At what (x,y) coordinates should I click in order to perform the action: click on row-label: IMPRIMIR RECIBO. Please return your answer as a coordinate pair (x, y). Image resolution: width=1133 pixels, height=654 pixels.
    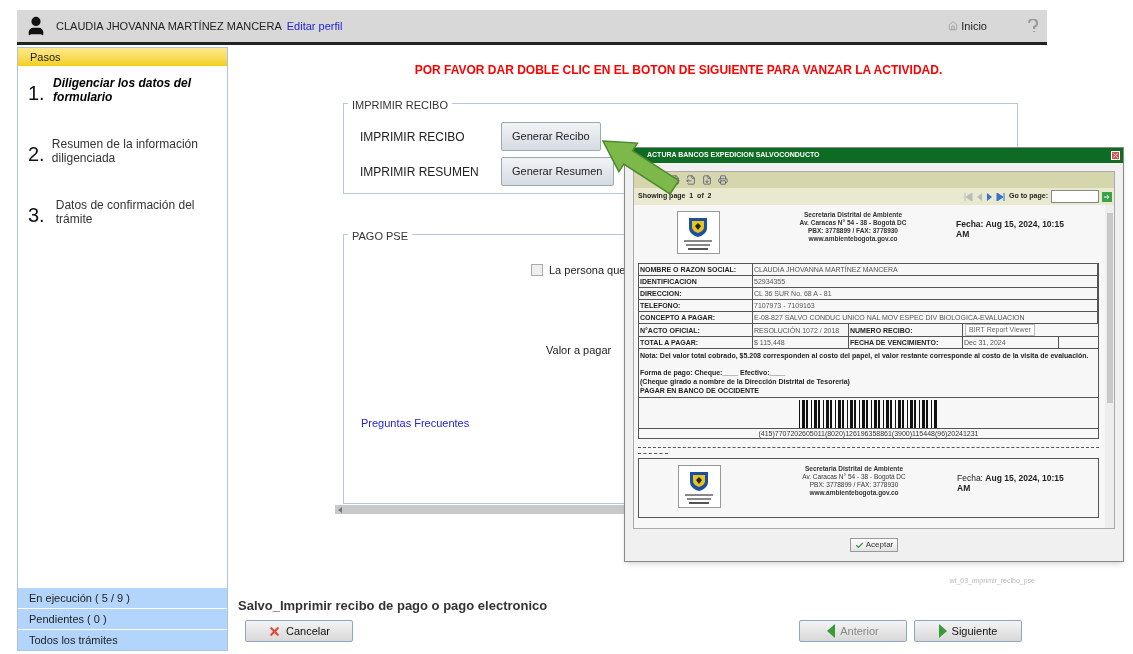
    Looking at the image, I should click on (413, 137).